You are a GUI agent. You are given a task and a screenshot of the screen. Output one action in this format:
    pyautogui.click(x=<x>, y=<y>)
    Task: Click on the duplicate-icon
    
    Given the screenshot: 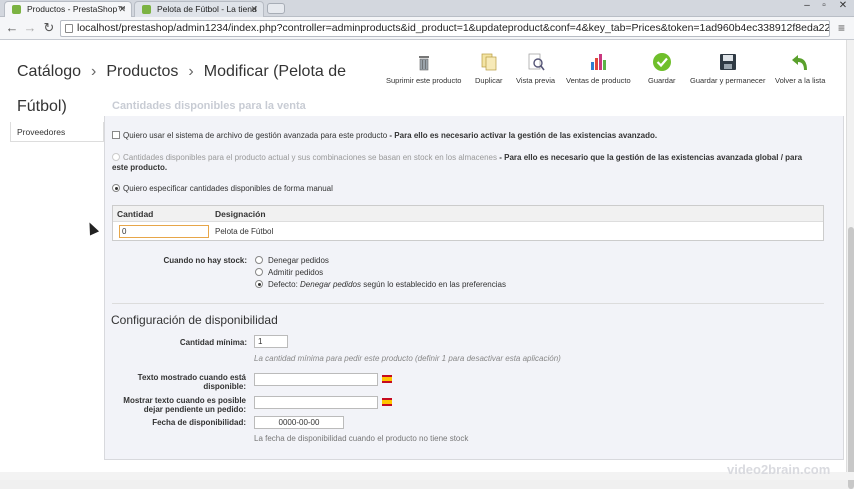 What is the action you would take?
    pyautogui.click(x=489, y=62)
    